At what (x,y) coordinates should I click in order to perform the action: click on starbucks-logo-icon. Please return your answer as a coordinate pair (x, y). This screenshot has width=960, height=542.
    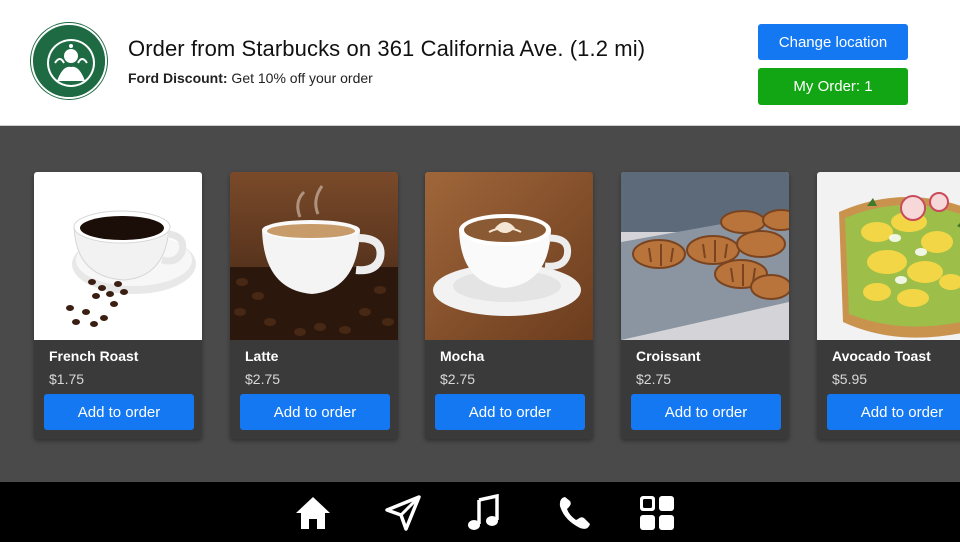
    Looking at the image, I should click on (69, 61).